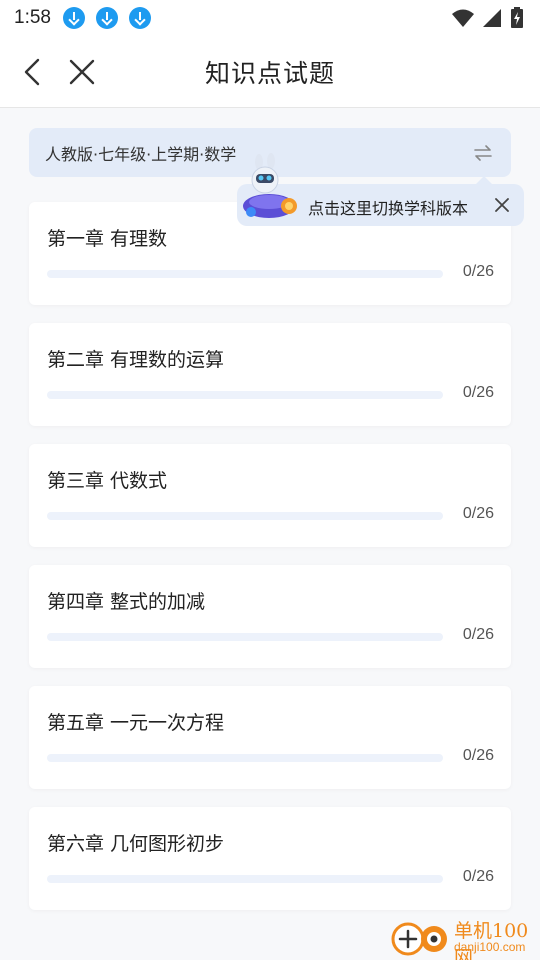  What do you see at coordinates (32, 17) in the screenshot?
I see `status-time: 1:58` at bounding box center [32, 17].